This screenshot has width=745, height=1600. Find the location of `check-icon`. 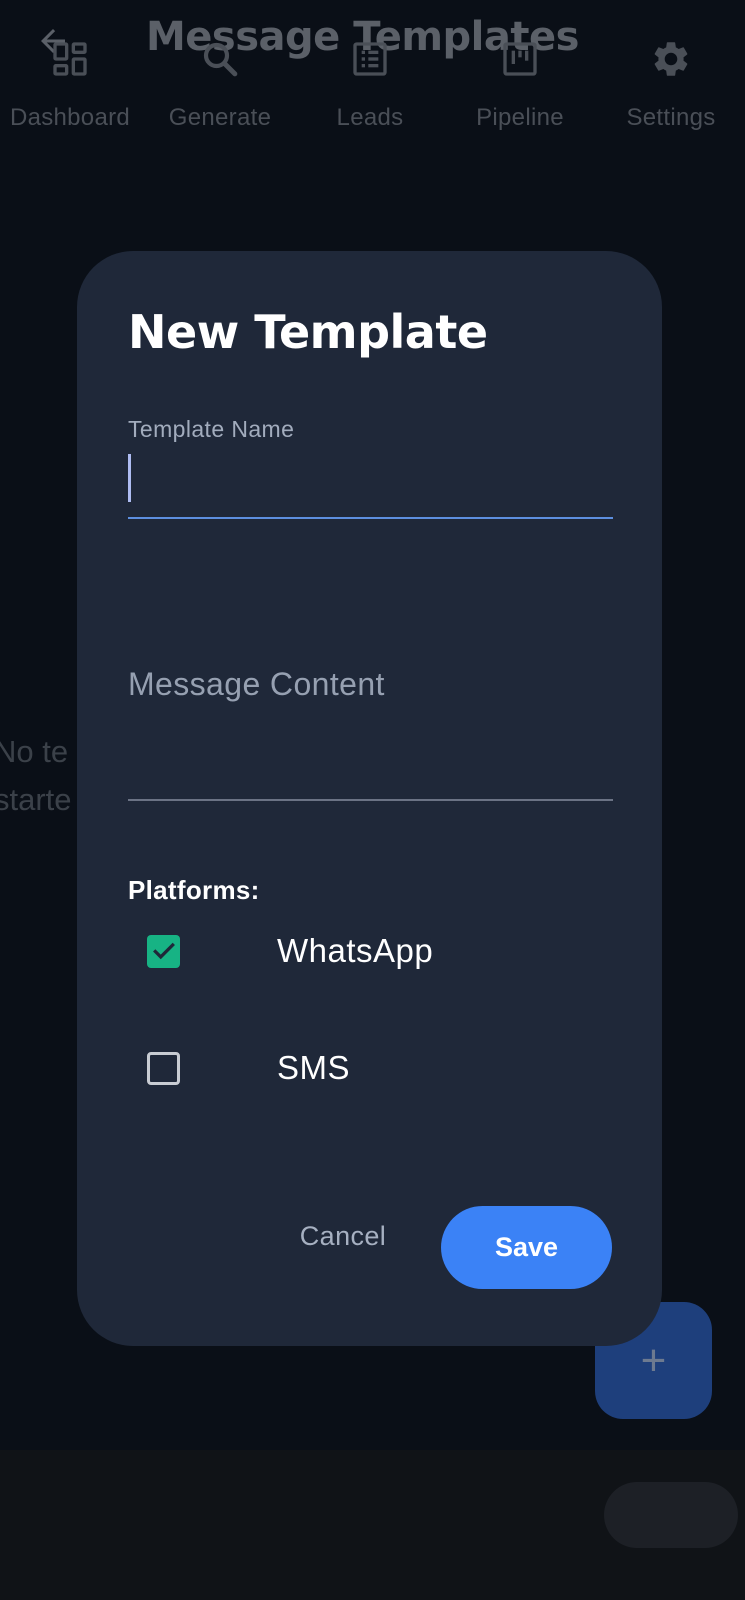

check-icon is located at coordinates (163, 951).